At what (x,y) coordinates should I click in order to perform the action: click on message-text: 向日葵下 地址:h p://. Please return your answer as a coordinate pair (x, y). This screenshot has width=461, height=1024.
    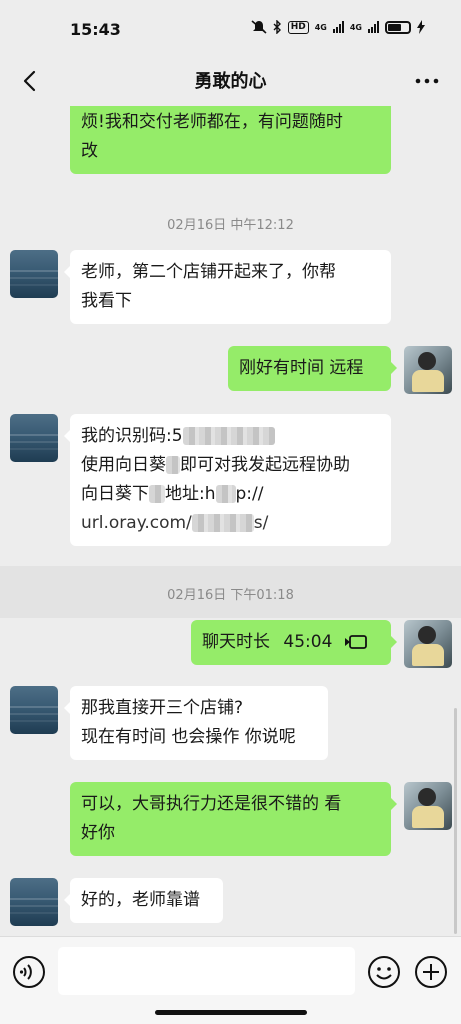
    Looking at the image, I should click on (230, 494).